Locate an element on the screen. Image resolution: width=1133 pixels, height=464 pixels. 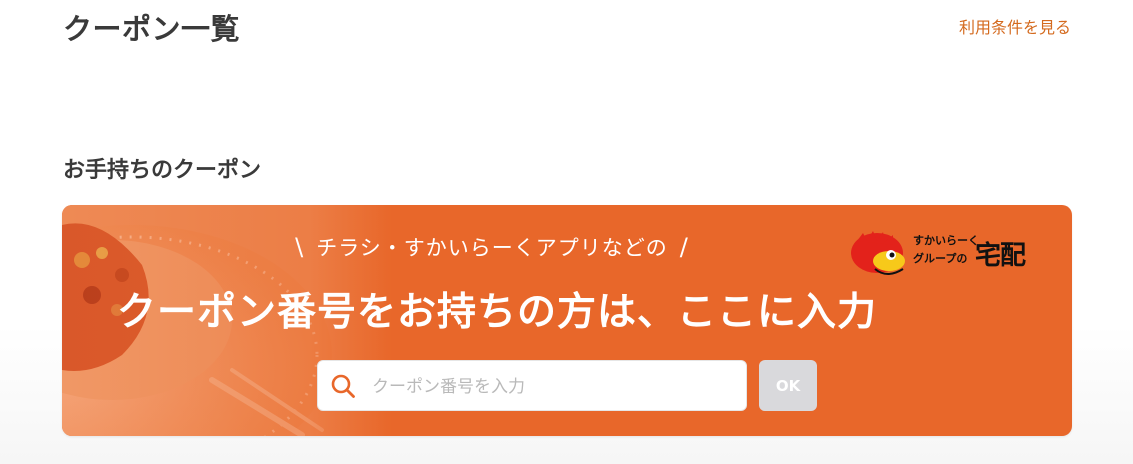
mascot-icon is located at coordinates (878, 253).